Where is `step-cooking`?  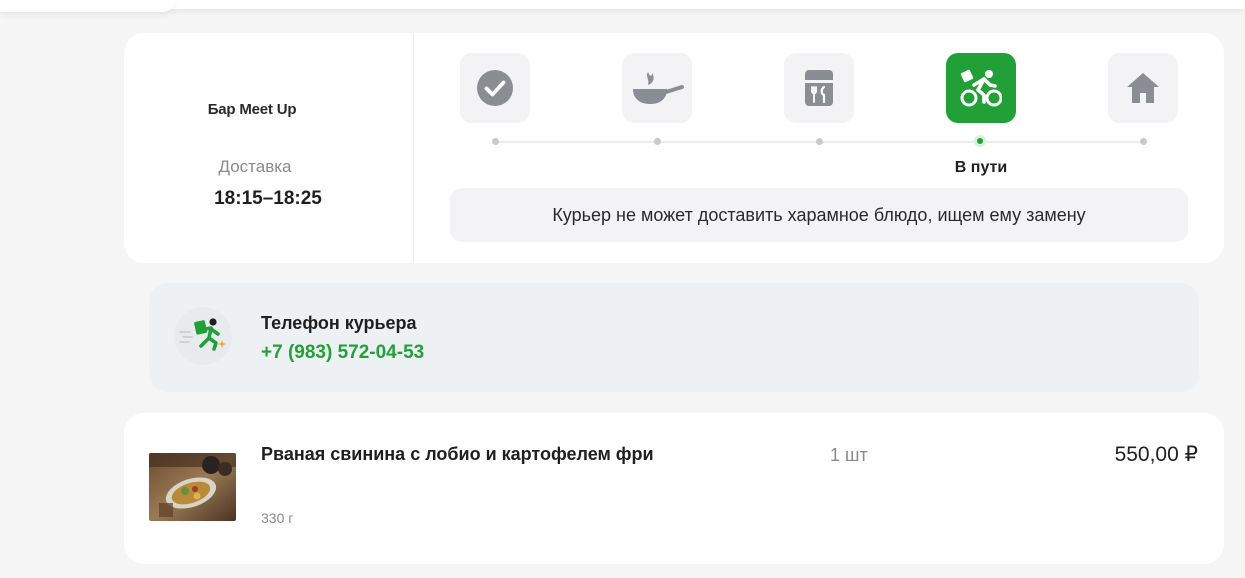
step-cooking is located at coordinates (657, 88).